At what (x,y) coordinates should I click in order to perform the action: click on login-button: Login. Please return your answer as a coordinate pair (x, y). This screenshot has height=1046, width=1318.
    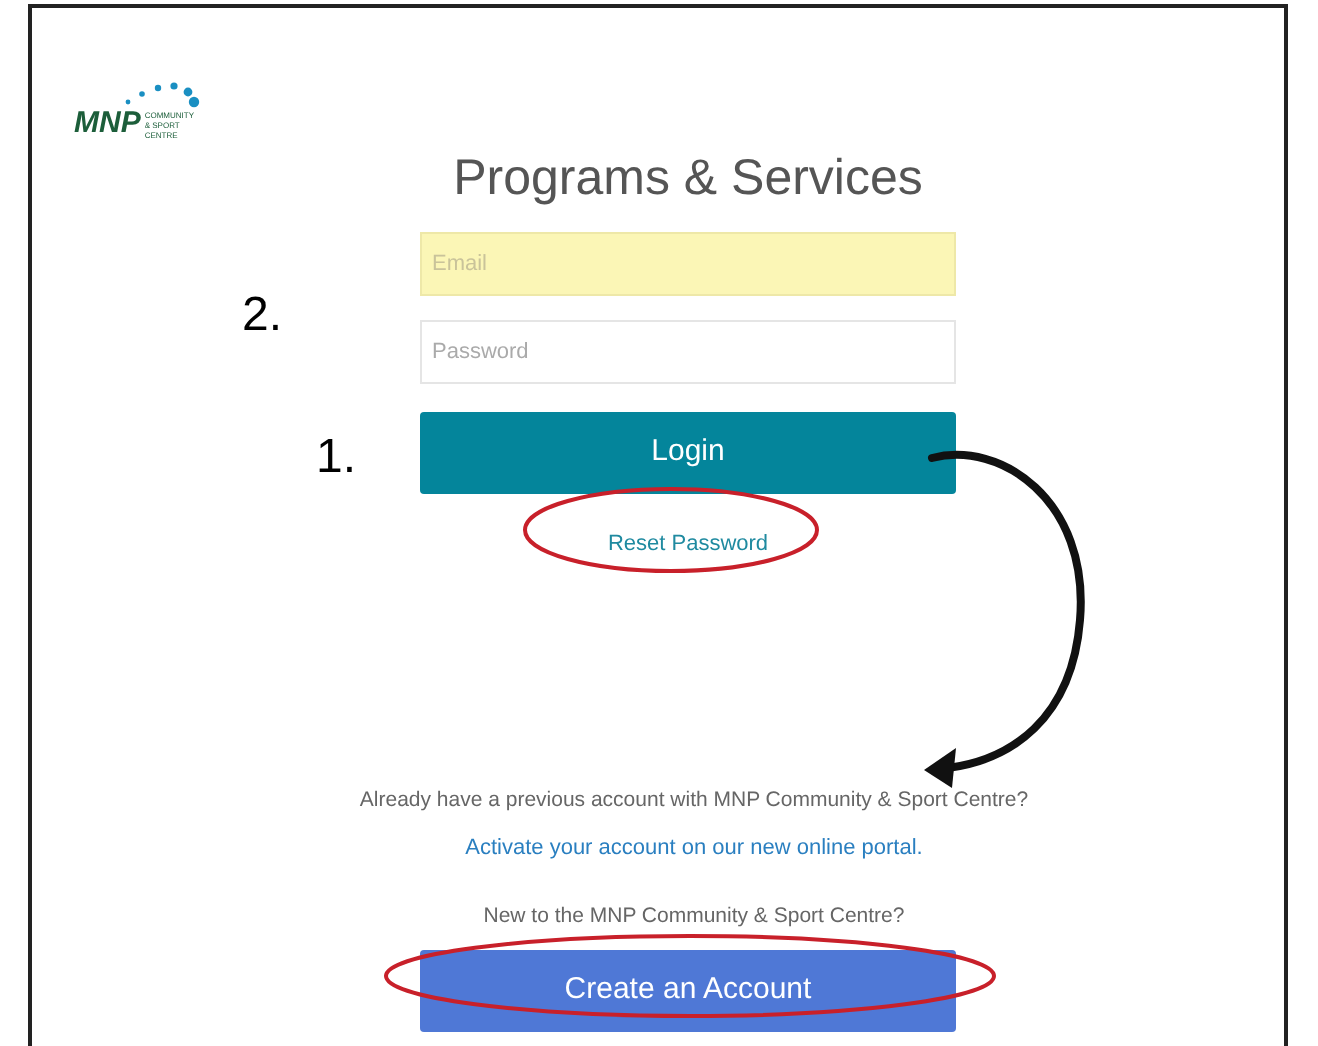
    Looking at the image, I should click on (688, 453).